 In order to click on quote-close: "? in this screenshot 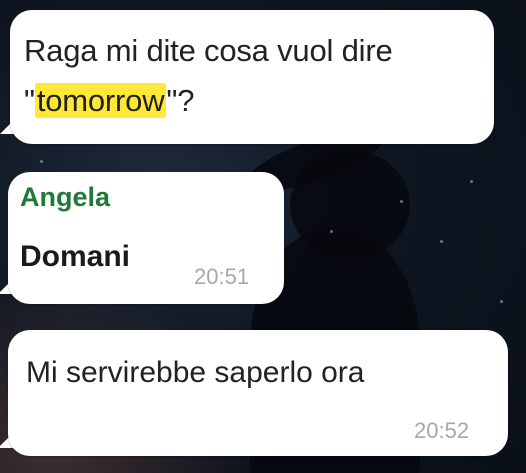, I will do `click(180, 100)`.